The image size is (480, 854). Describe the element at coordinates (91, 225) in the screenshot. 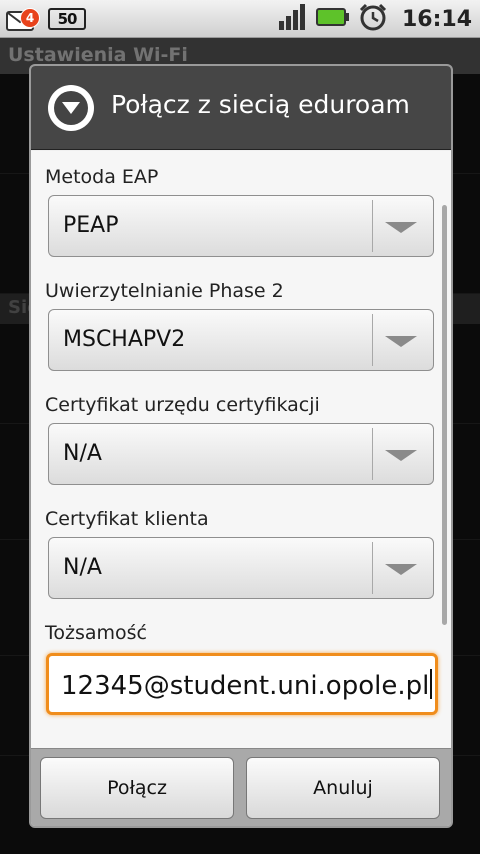

I see `spinner-value: PEAP` at that location.